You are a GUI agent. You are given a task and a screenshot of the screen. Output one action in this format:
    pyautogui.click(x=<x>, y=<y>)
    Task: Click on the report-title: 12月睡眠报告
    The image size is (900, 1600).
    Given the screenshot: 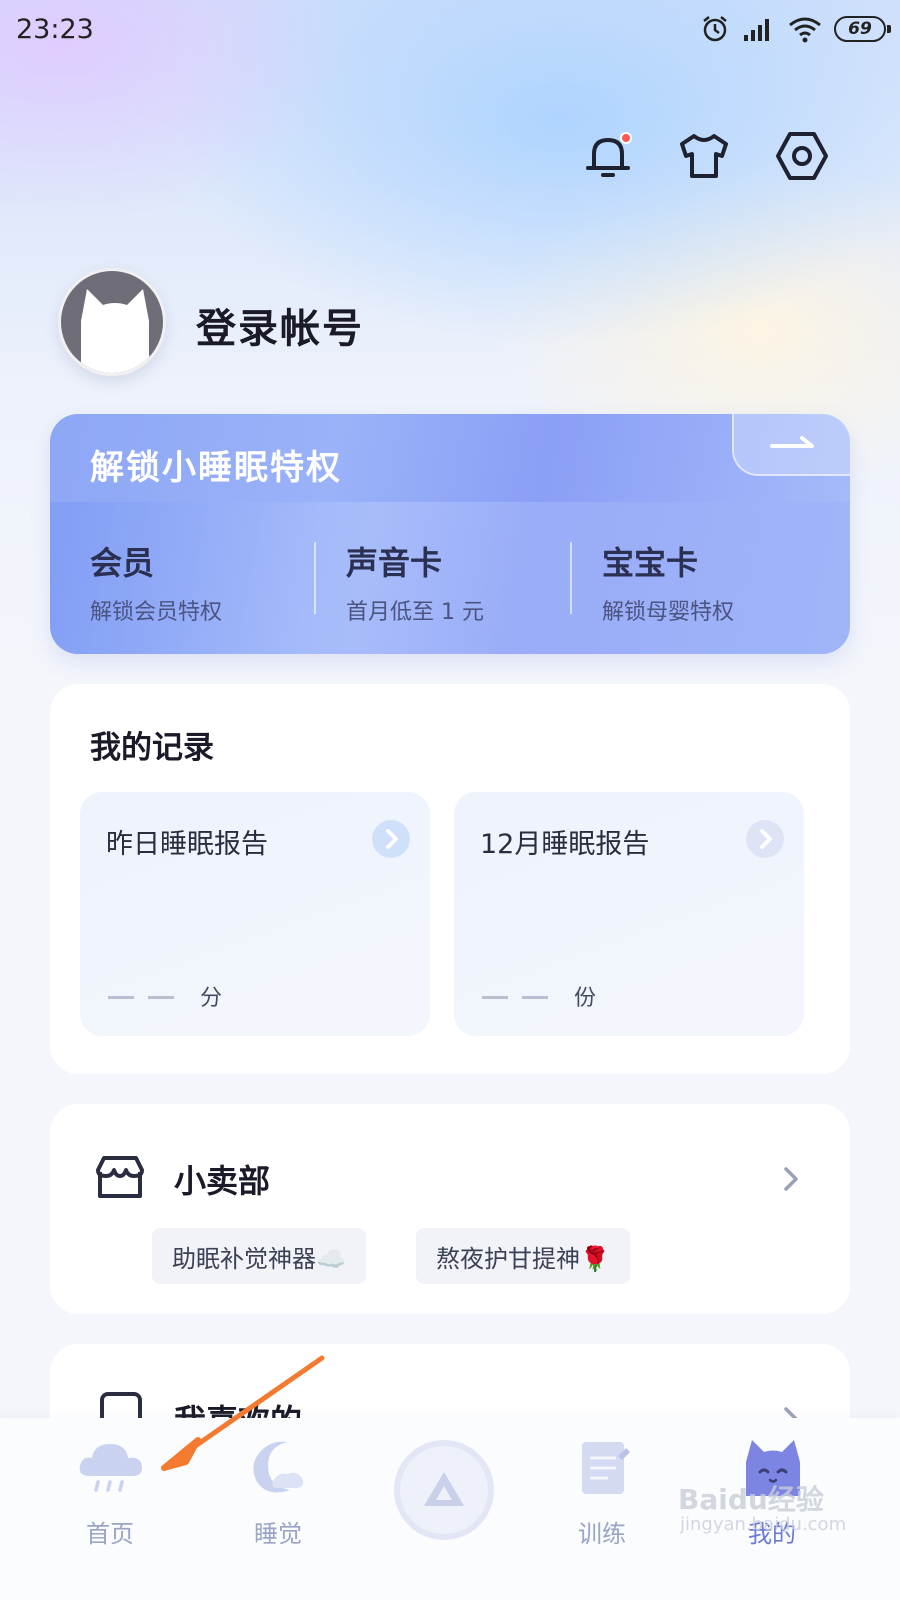 What is the action you would take?
    pyautogui.click(x=565, y=844)
    